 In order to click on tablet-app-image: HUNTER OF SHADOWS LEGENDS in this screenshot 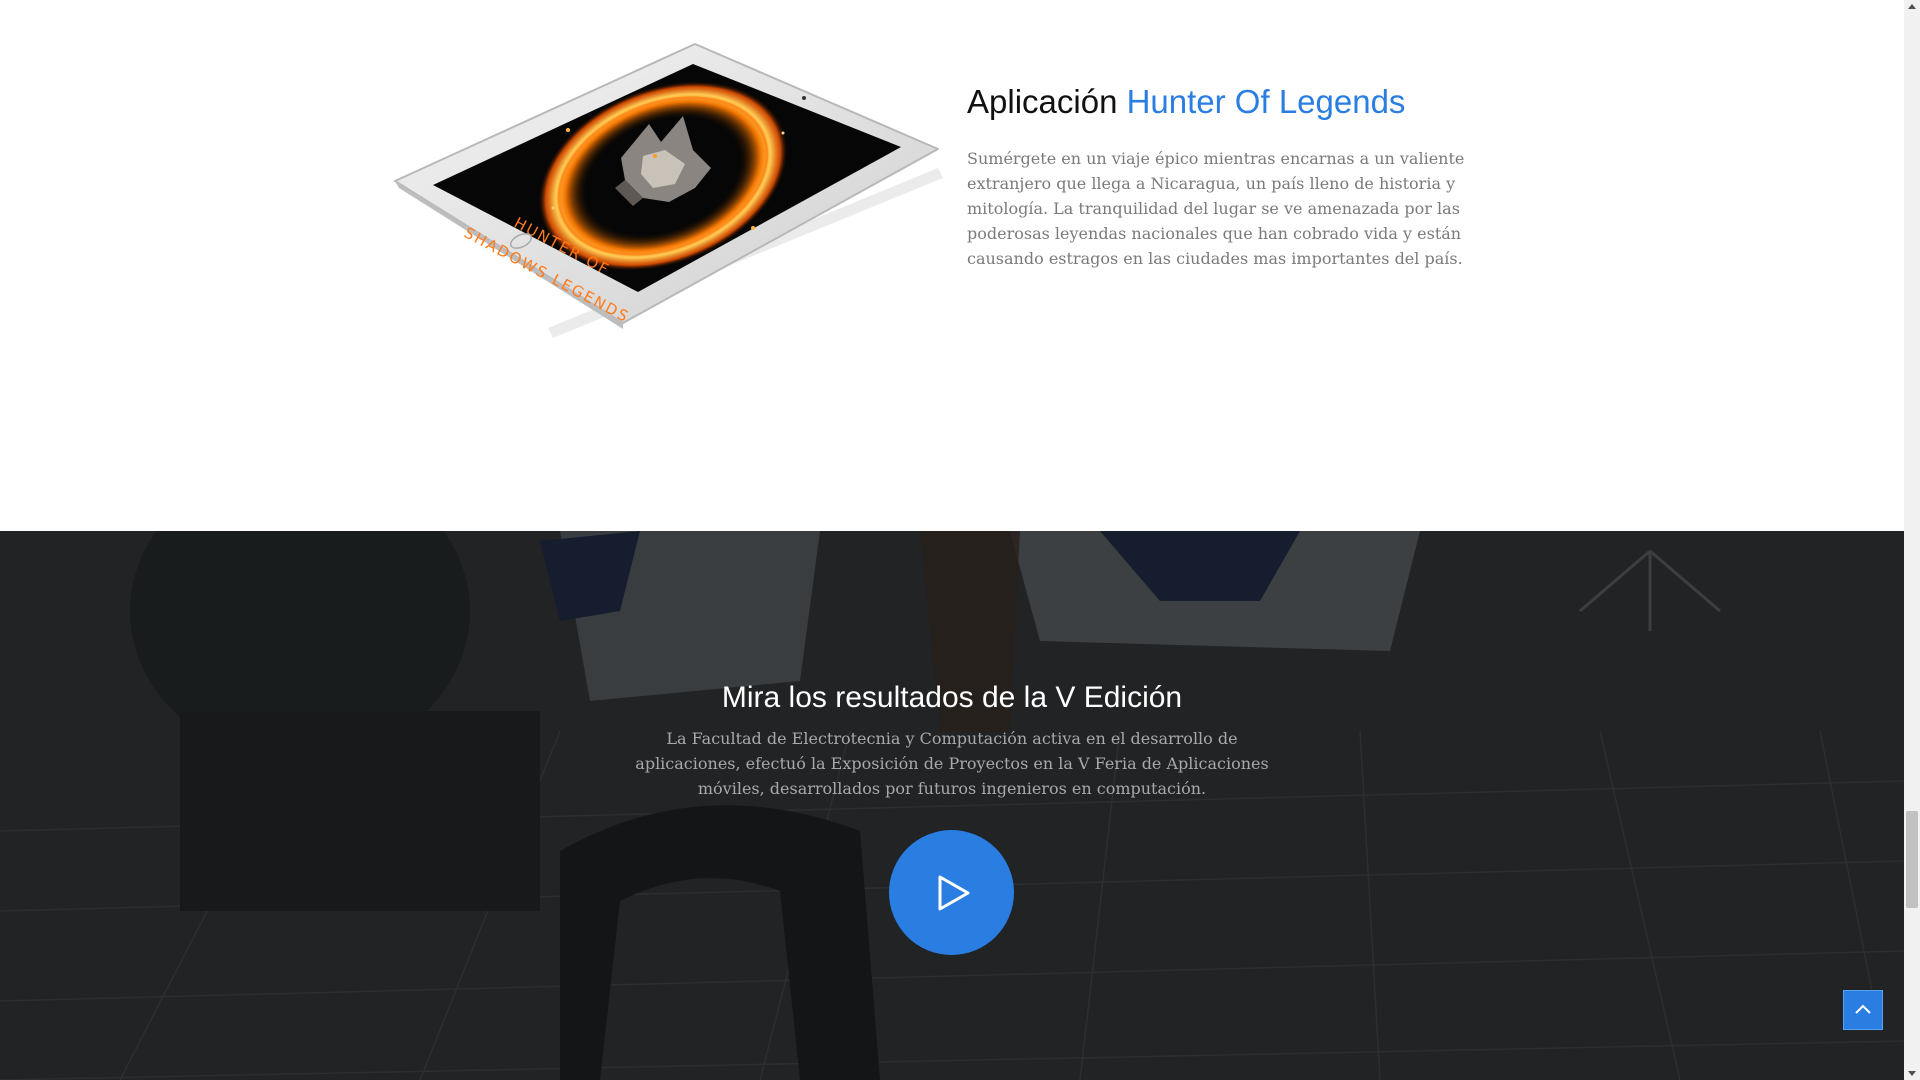, I will do `click(668, 188)`.